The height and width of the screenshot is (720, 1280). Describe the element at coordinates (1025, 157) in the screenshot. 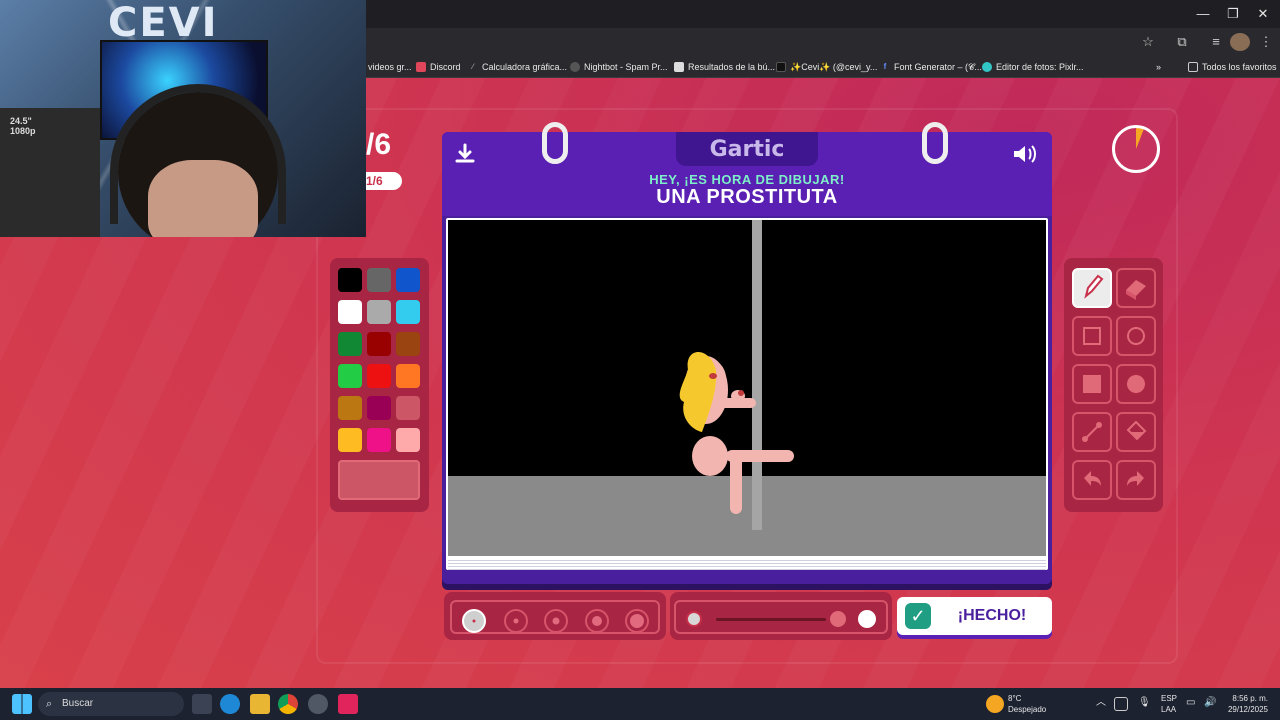

I see `sound-icon` at that location.